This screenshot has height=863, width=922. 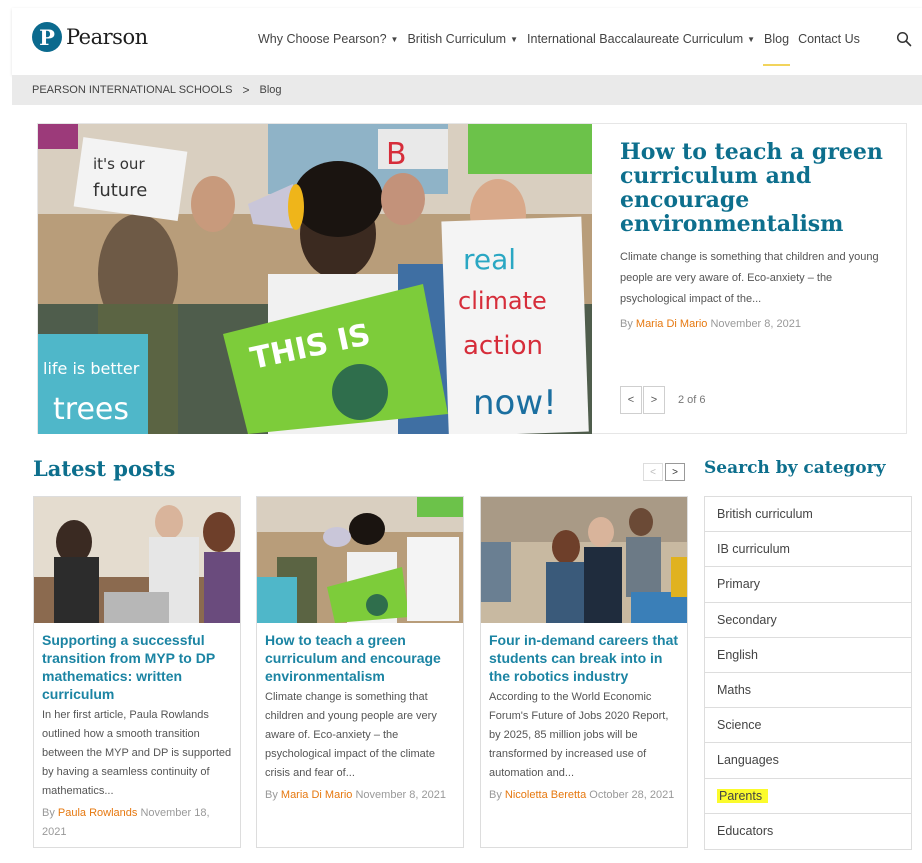 I want to click on category-label: English, so click(x=737, y=654).